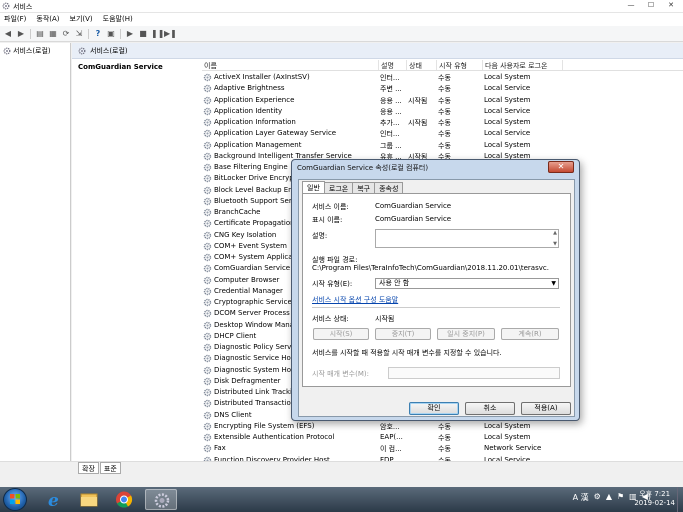  I want to click on stop-service-icon: ■, so click(143, 34).